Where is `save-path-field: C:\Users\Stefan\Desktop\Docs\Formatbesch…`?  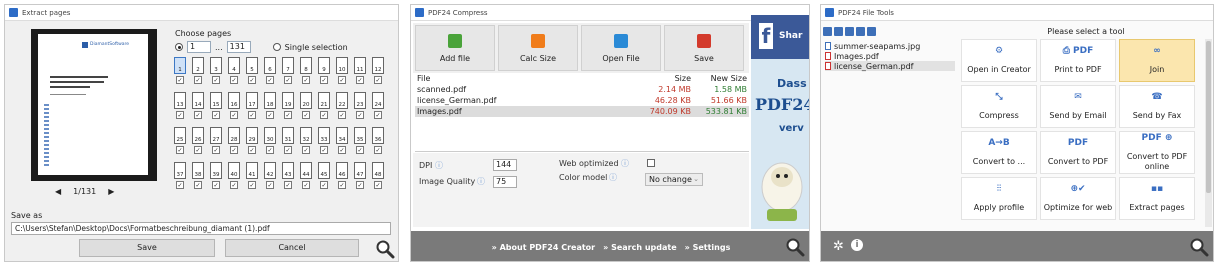 save-path-field: C:\Users\Stefan\Desktop\Docs\Formatbesch… is located at coordinates (201, 228).